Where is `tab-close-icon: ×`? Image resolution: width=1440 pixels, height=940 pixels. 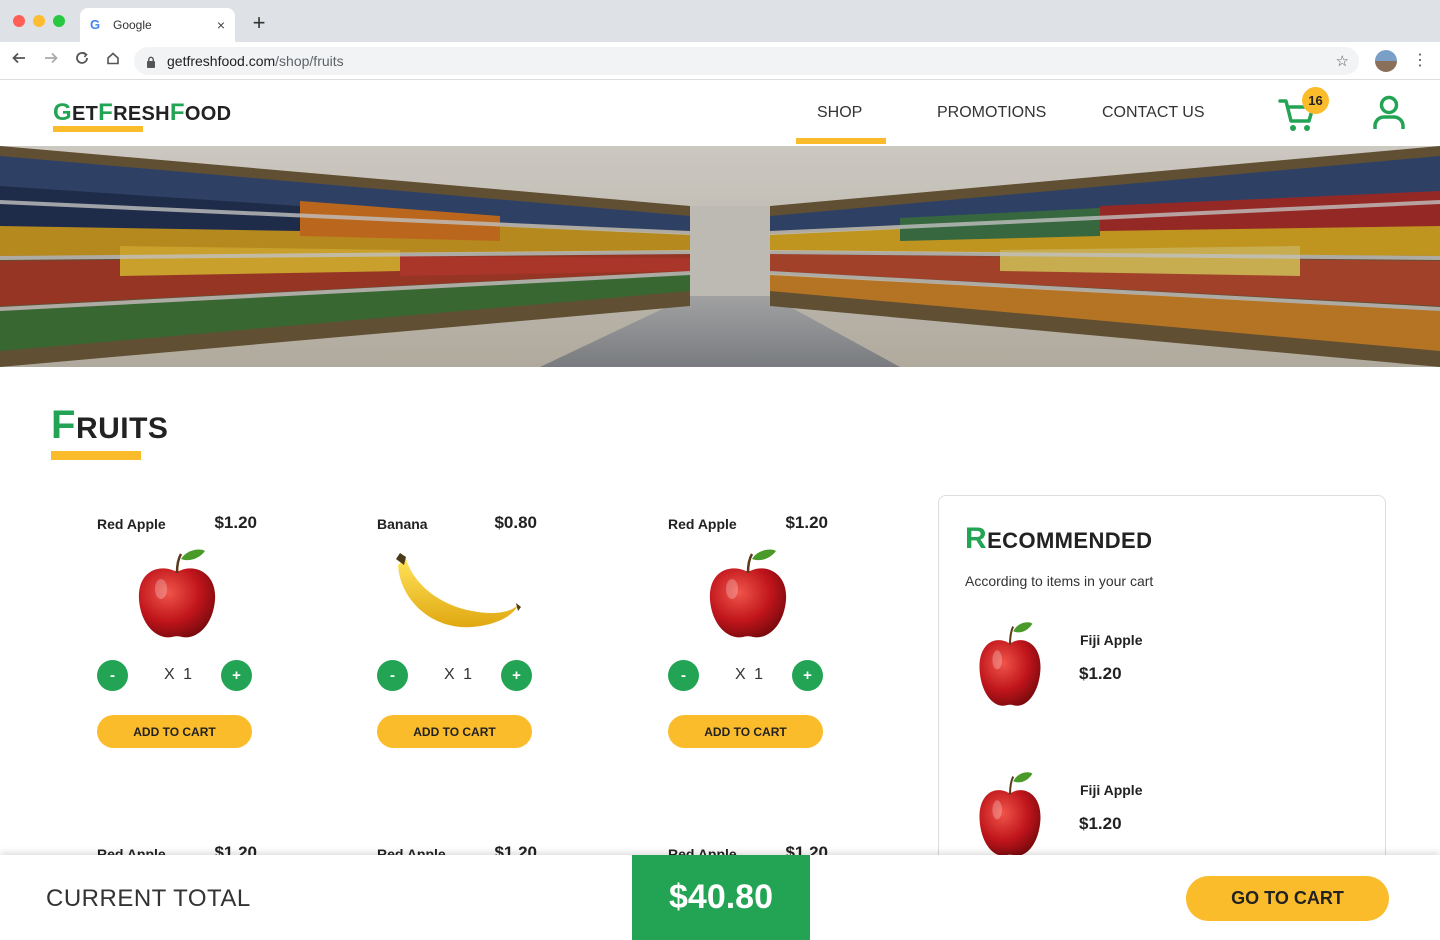 tab-close-icon: × is located at coordinates (221, 25).